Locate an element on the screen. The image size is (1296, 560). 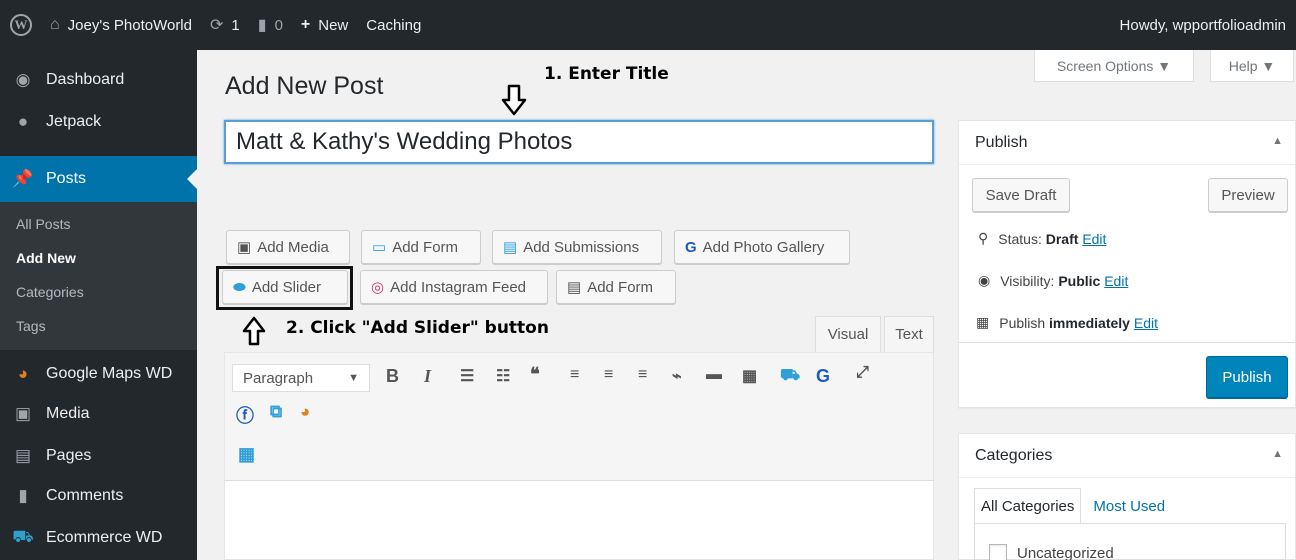
jetpack-icon: ● is located at coordinates (23, 121).